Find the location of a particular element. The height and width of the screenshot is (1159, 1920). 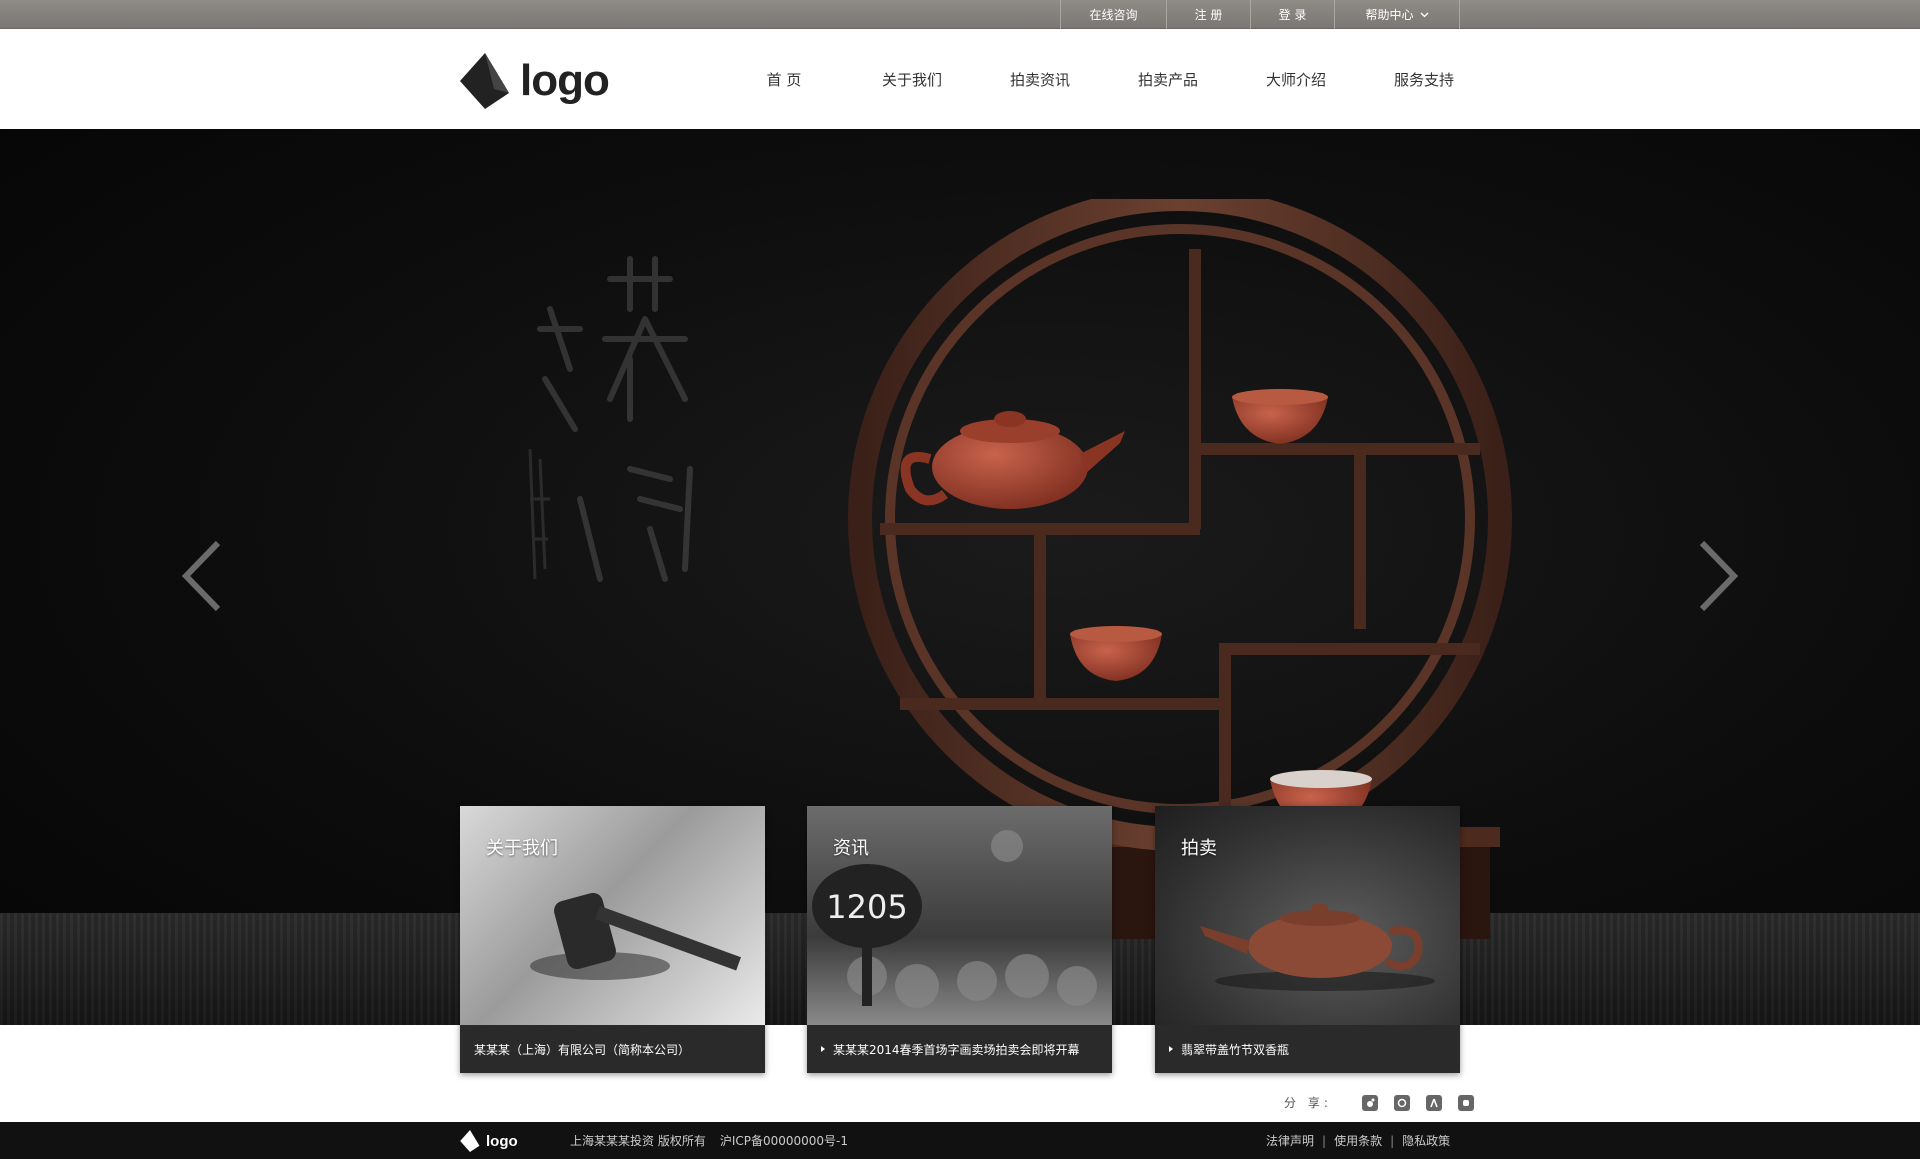

card-news-title: 资讯 is located at coordinates (851, 848).